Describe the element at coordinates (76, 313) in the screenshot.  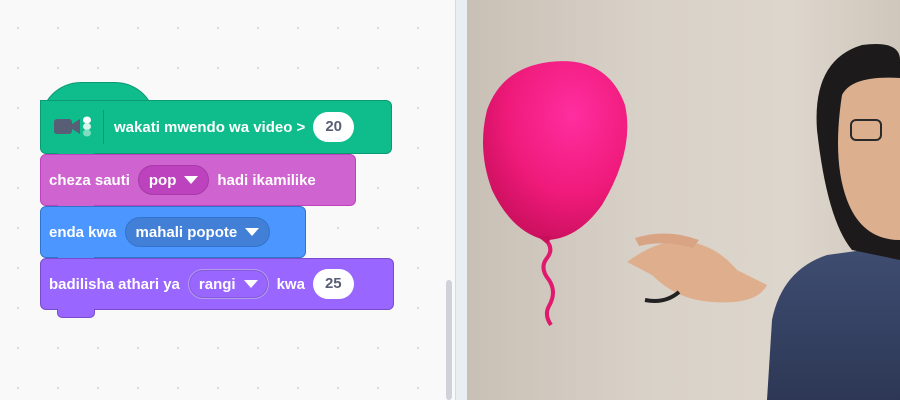
I see `block-notch` at that location.